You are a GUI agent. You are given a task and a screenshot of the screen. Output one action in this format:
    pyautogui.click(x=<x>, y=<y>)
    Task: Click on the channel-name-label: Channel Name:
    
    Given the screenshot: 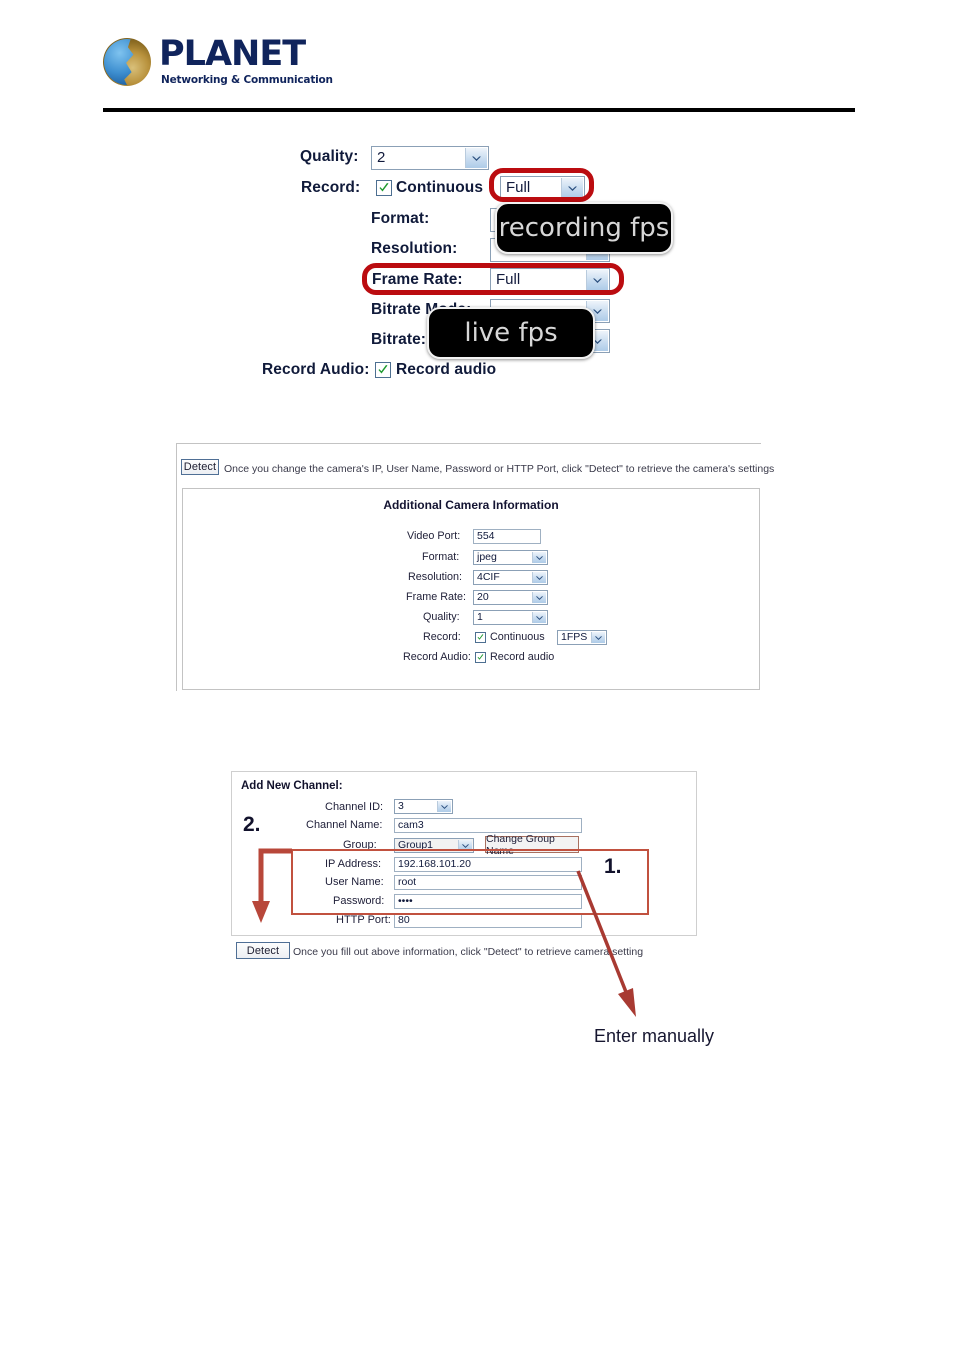 What is the action you would take?
    pyautogui.click(x=344, y=825)
    